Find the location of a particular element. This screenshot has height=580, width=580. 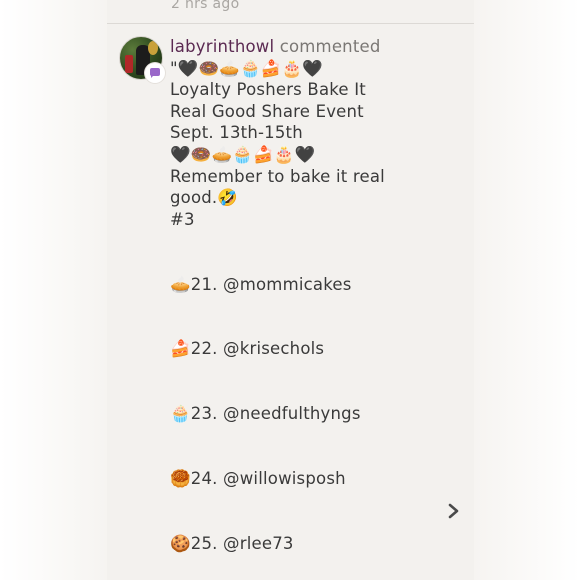

comment-line: Real Good Share Event is located at coordinates (267, 111).